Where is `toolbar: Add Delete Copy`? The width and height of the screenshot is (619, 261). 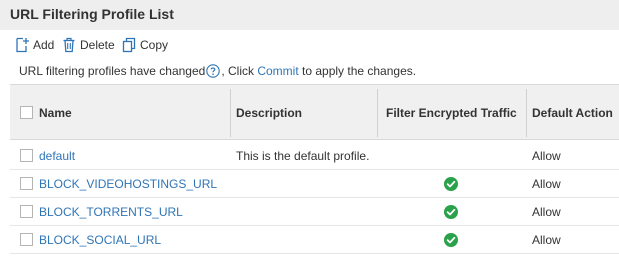
toolbar: Add Delete Copy is located at coordinates (309, 45).